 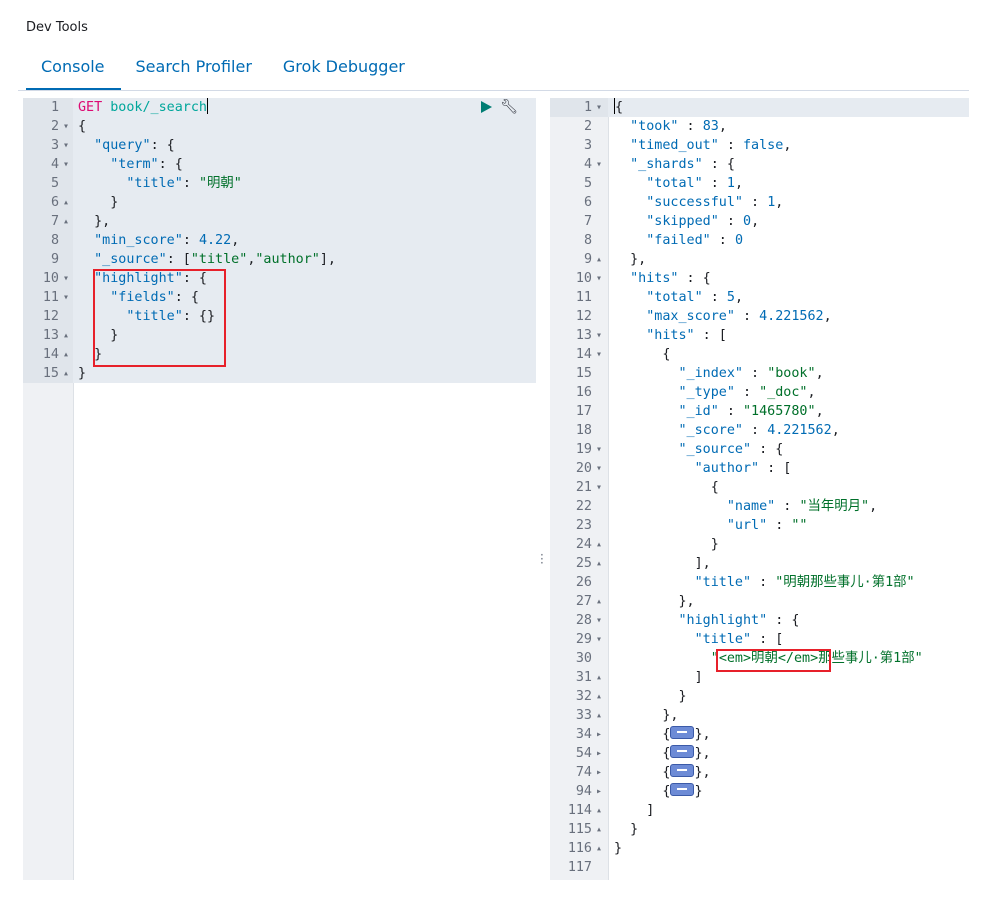 I want to click on line-number: 17, so click(x=583, y=411).